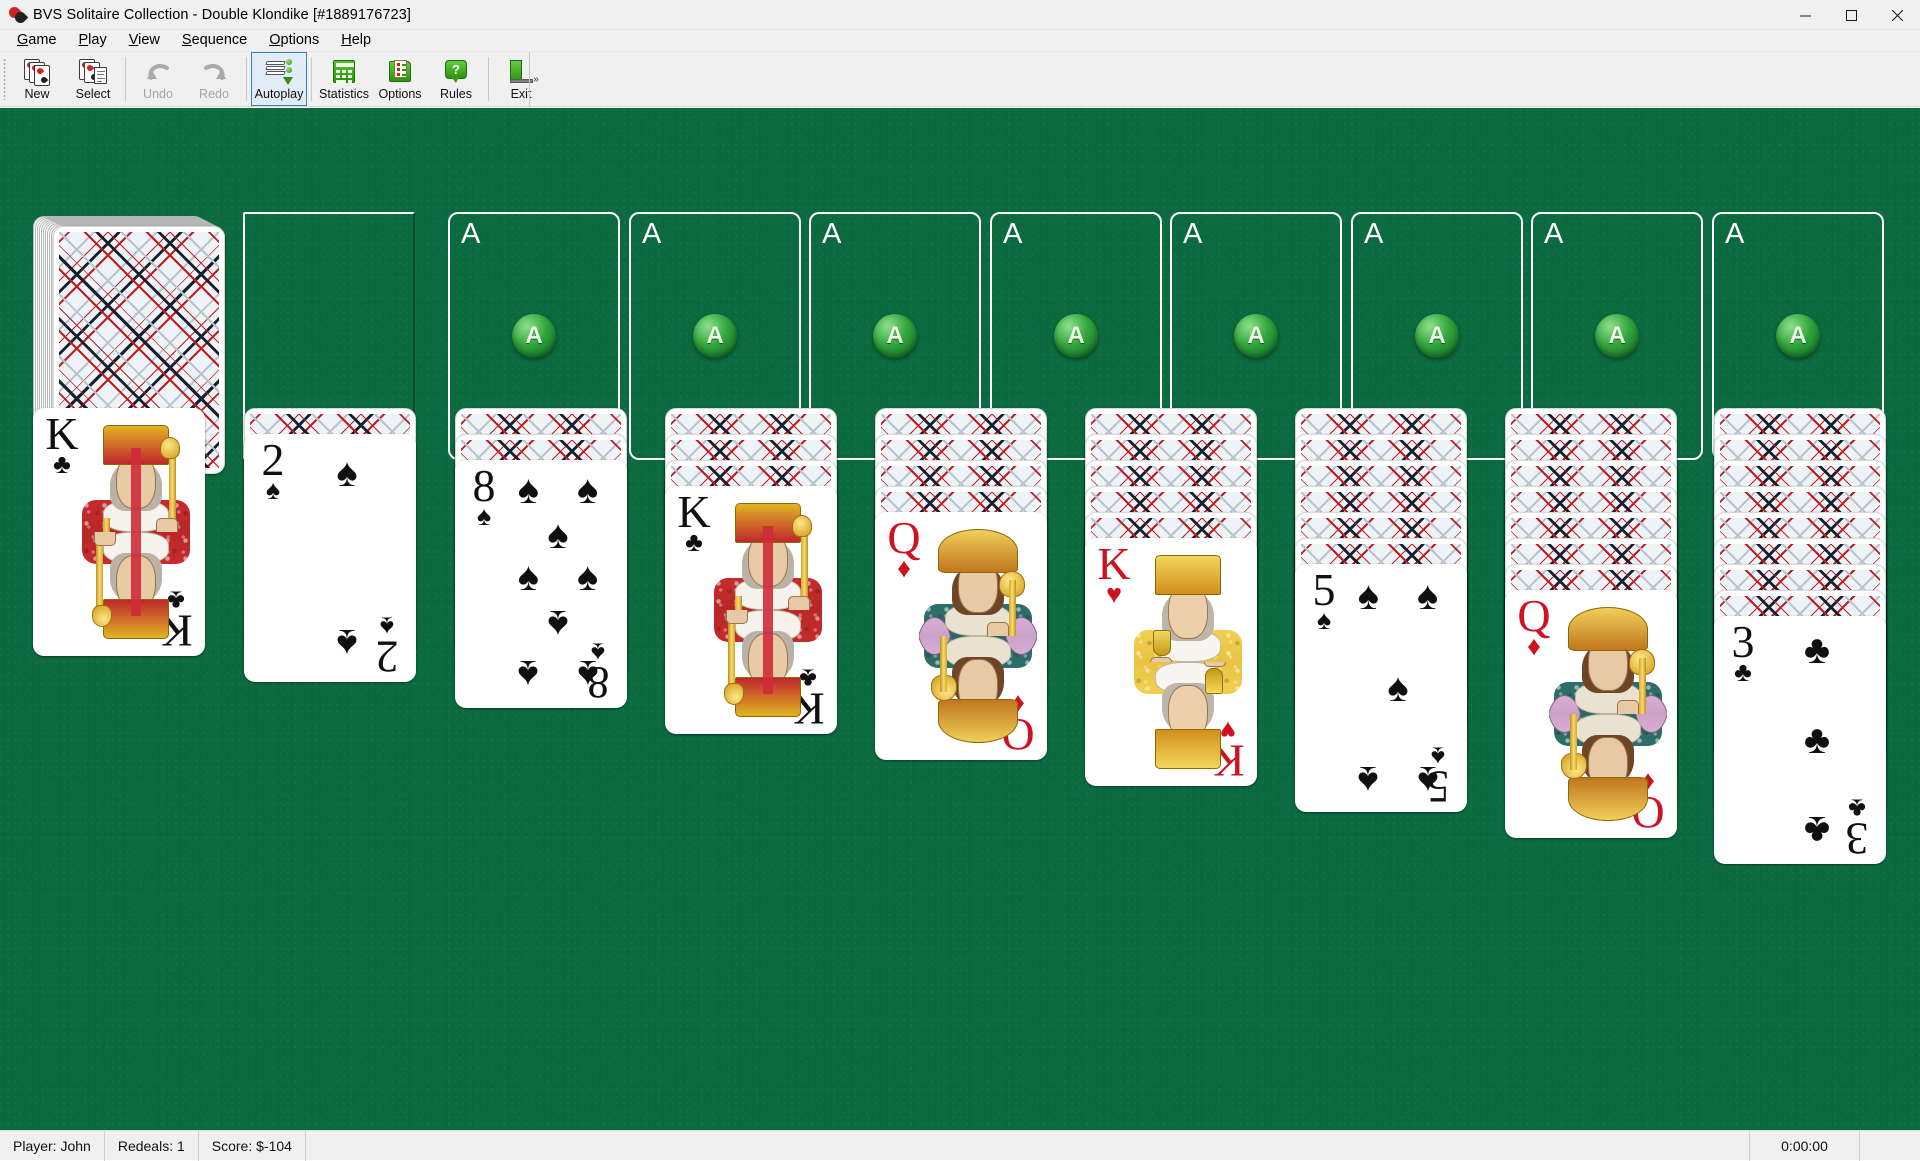 The height and width of the screenshot is (1161, 1920). I want to click on redo-button: Redo, so click(214, 79).